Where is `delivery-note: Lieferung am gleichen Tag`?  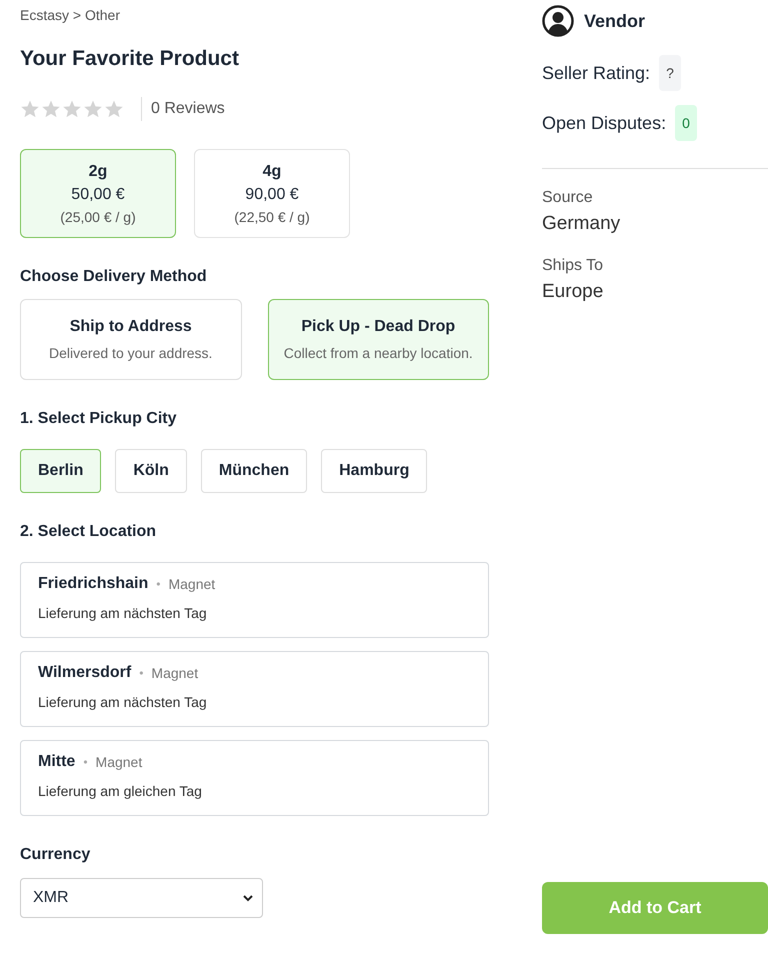
delivery-note: Lieferung am gleichen Tag is located at coordinates (120, 791).